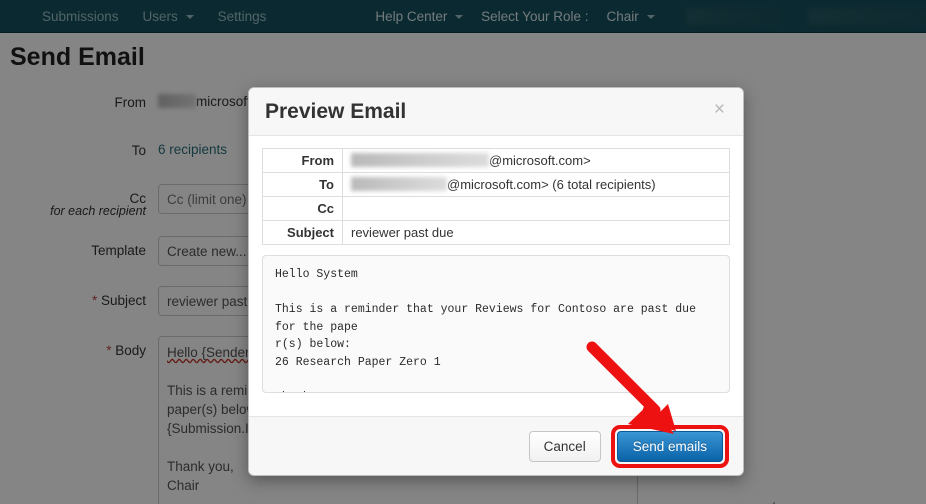  I want to click on preview-key-to: To, so click(302, 184).